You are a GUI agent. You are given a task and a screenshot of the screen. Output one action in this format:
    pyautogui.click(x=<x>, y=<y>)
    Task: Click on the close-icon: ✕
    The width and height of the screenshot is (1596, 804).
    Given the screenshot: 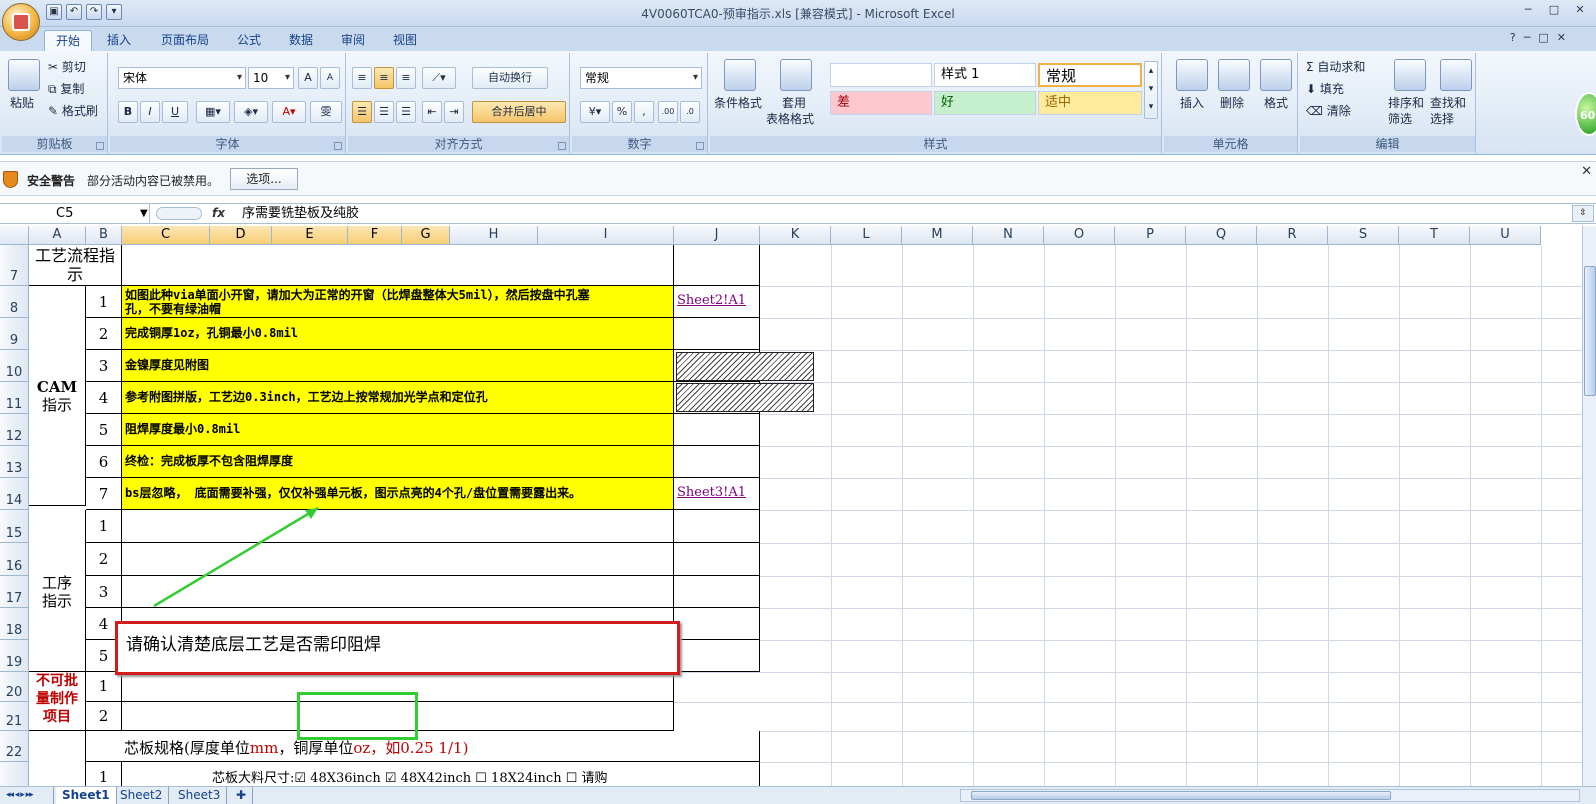 What is the action you would take?
    pyautogui.click(x=1586, y=171)
    